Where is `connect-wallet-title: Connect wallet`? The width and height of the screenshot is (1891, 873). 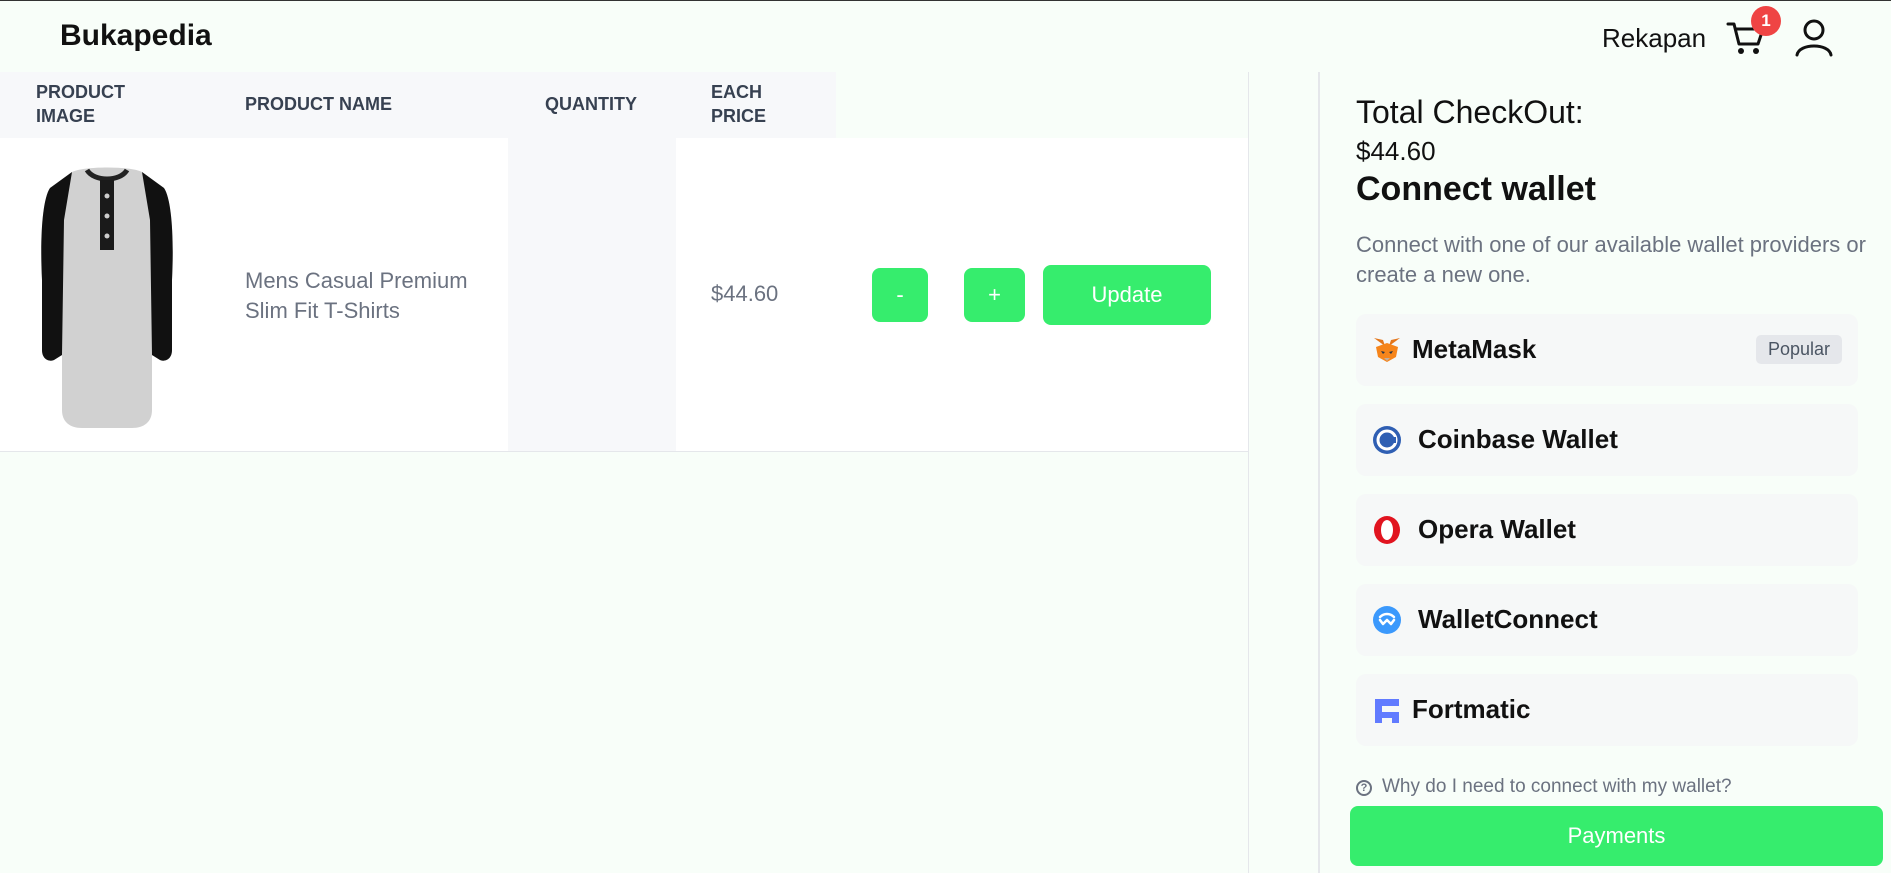 connect-wallet-title: Connect wallet is located at coordinates (1476, 189).